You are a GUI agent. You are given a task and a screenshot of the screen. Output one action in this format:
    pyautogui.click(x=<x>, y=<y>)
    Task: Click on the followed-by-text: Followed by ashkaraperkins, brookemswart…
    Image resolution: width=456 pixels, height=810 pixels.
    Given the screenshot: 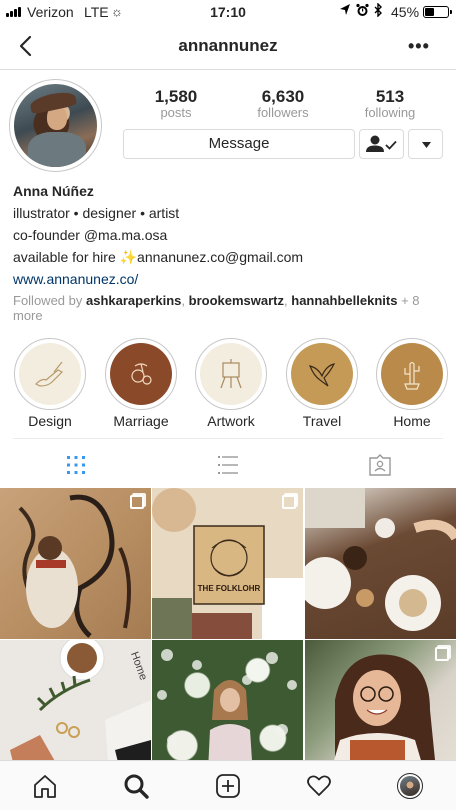 What is the action you would take?
    pyautogui.click(x=228, y=308)
    